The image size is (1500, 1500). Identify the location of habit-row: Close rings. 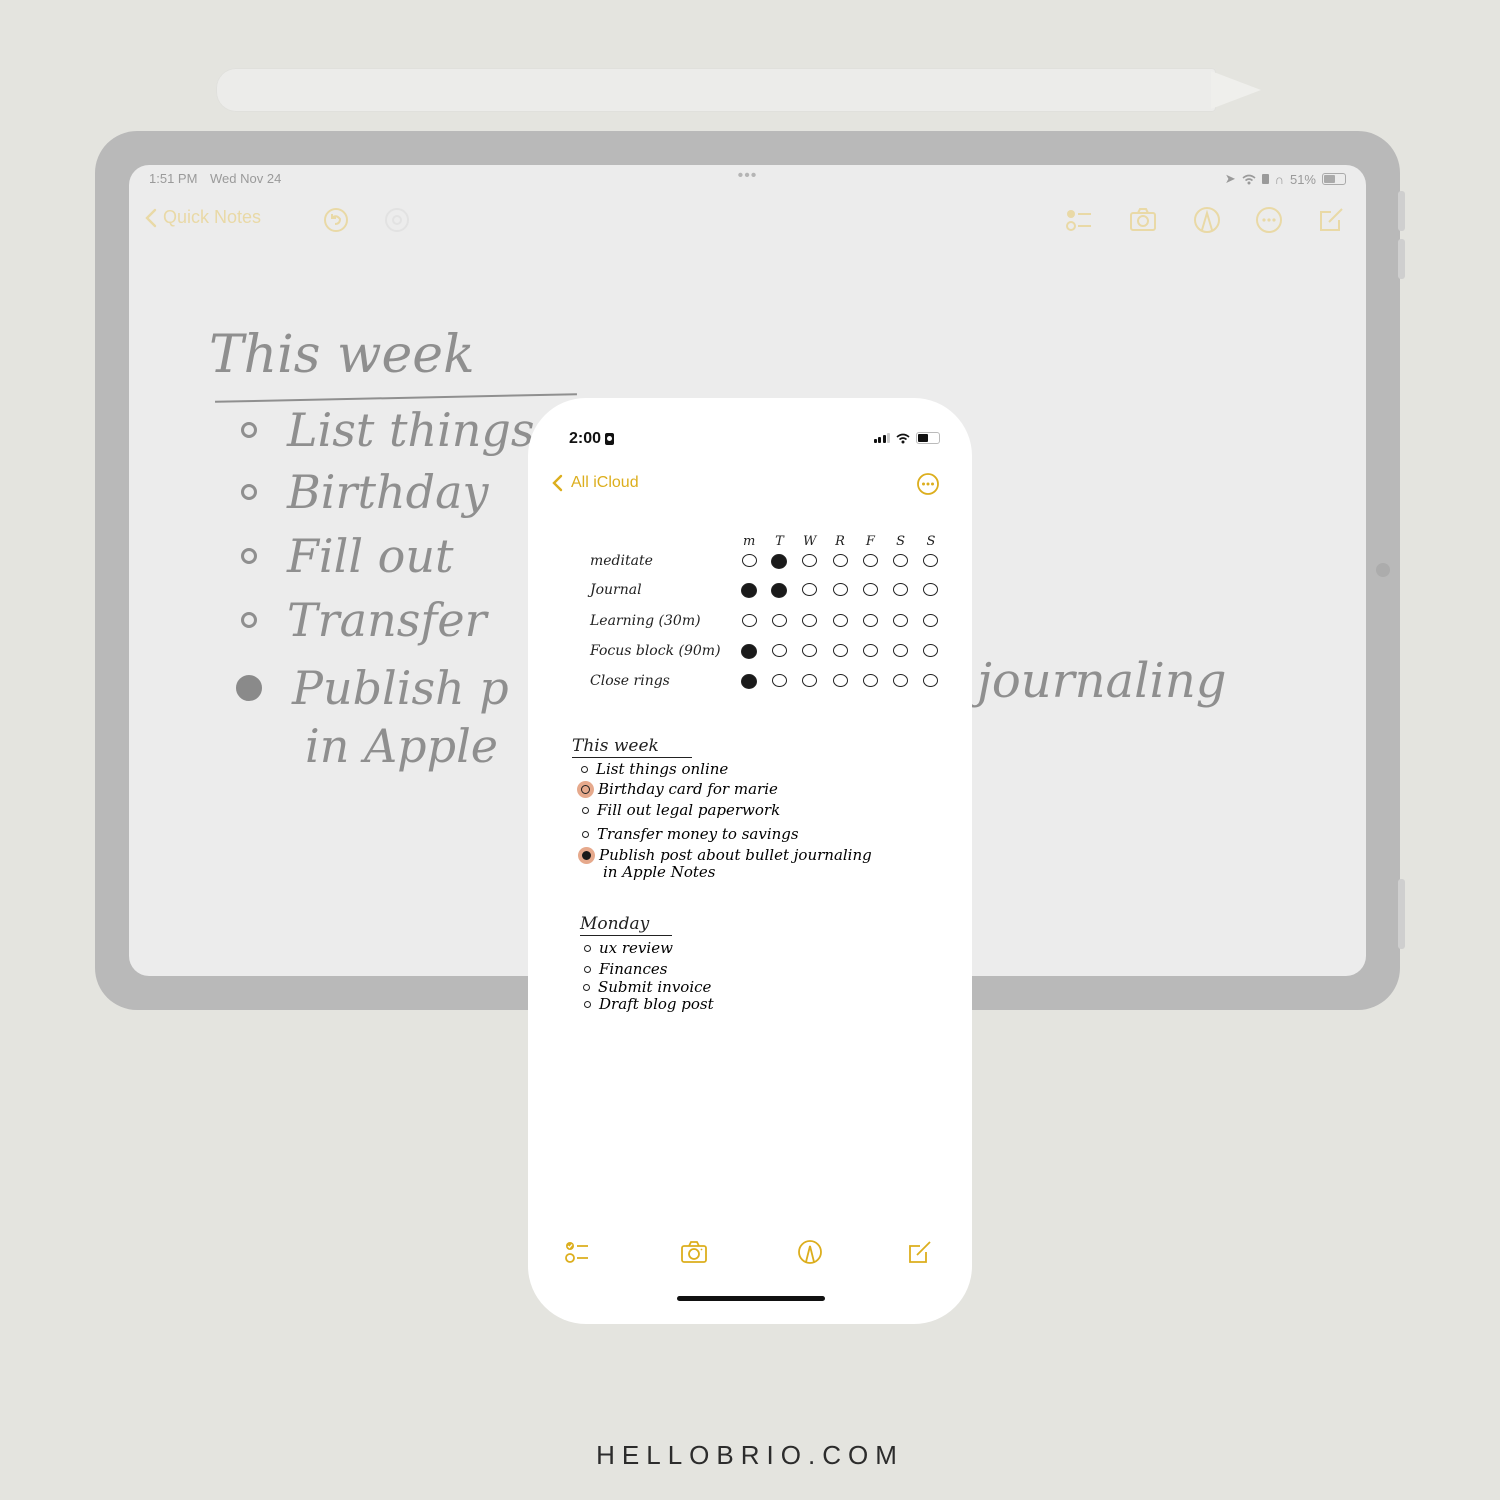
(762, 682).